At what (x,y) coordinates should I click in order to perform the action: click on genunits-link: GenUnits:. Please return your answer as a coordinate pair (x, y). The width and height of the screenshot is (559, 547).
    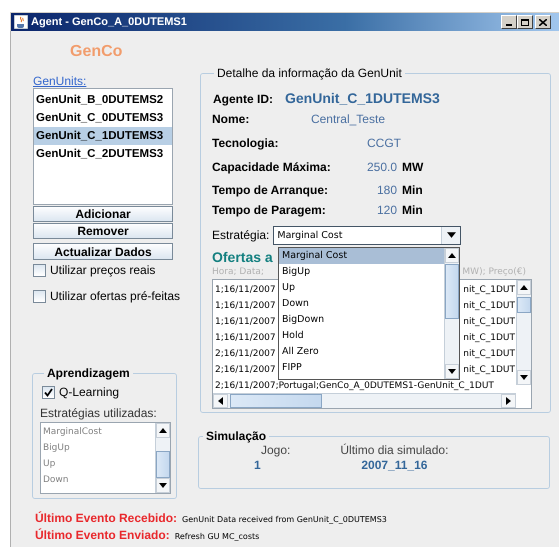
    Looking at the image, I should click on (59, 81).